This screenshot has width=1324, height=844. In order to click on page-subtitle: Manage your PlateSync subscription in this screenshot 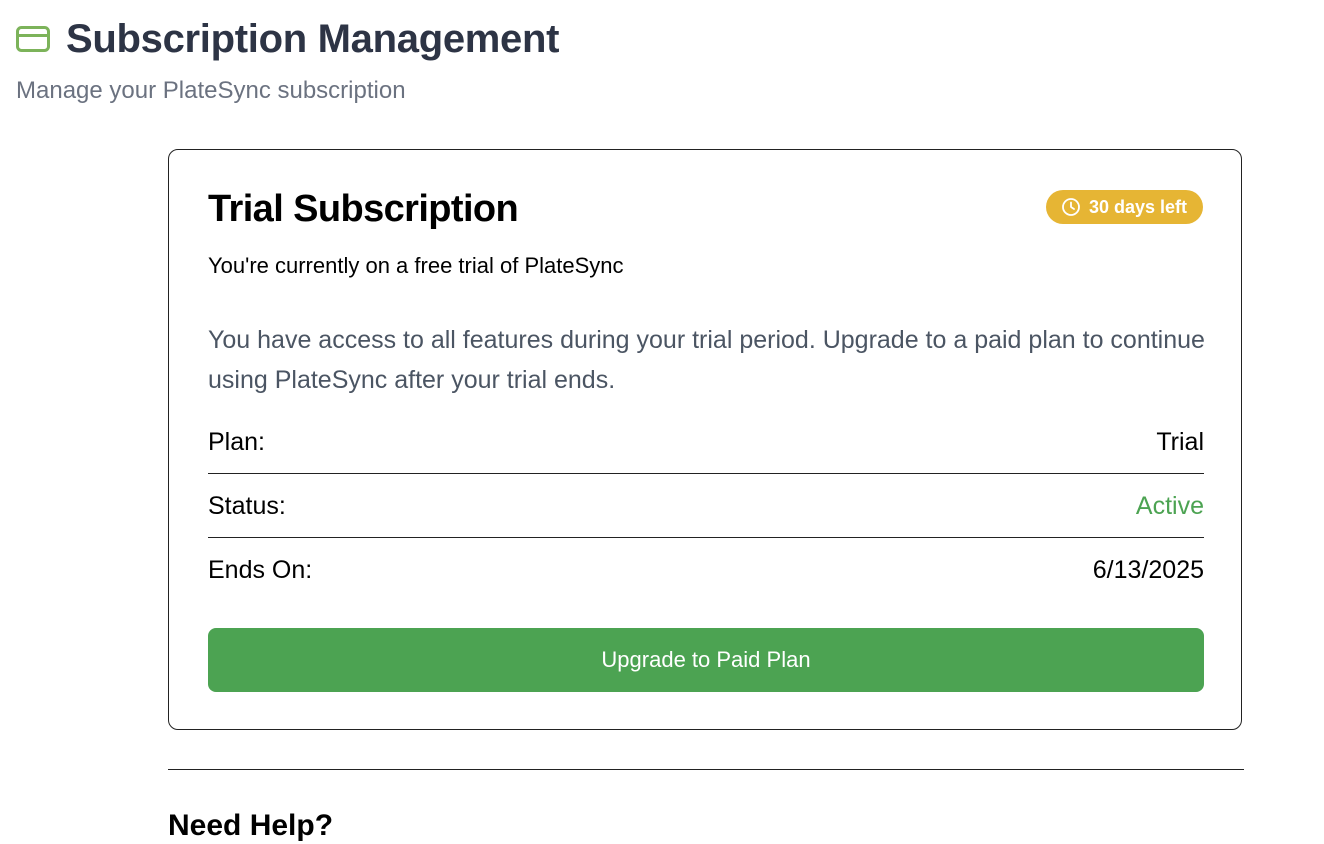, I will do `click(211, 90)`.